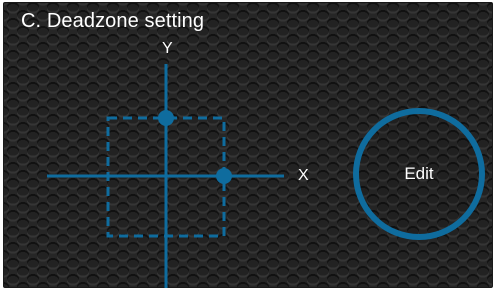  What do you see at coordinates (224, 176) in the screenshot?
I see `x-deadzone-handle` at bounding box center [224, 176].